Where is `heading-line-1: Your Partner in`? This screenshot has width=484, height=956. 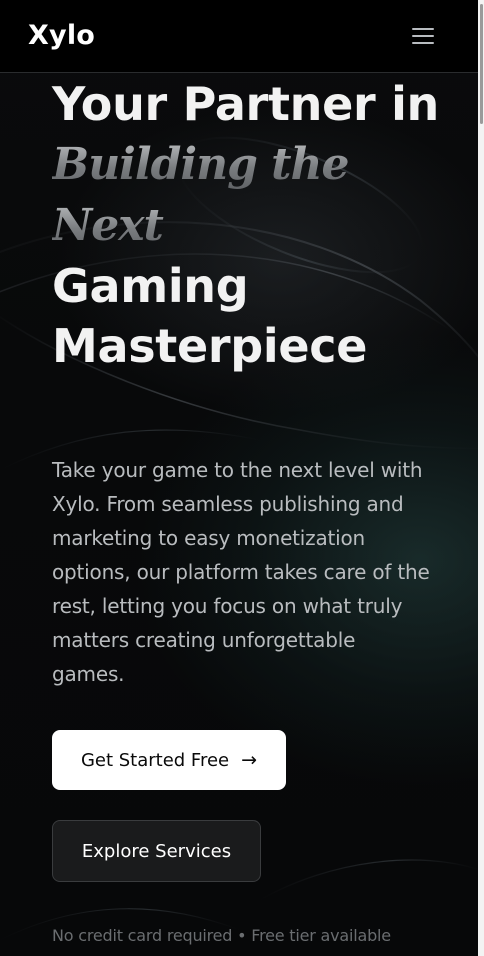 heading-line-1: Your Partner in is located at coordinates (245, 104).